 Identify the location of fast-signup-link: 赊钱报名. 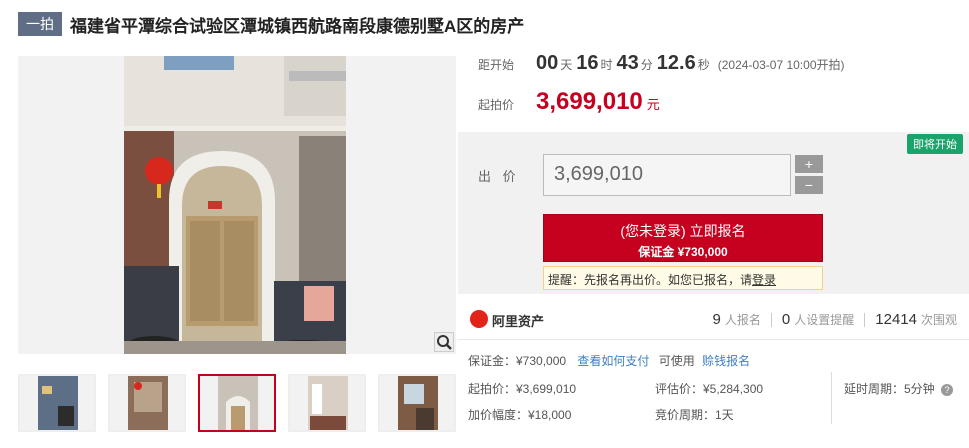
(726, 361).